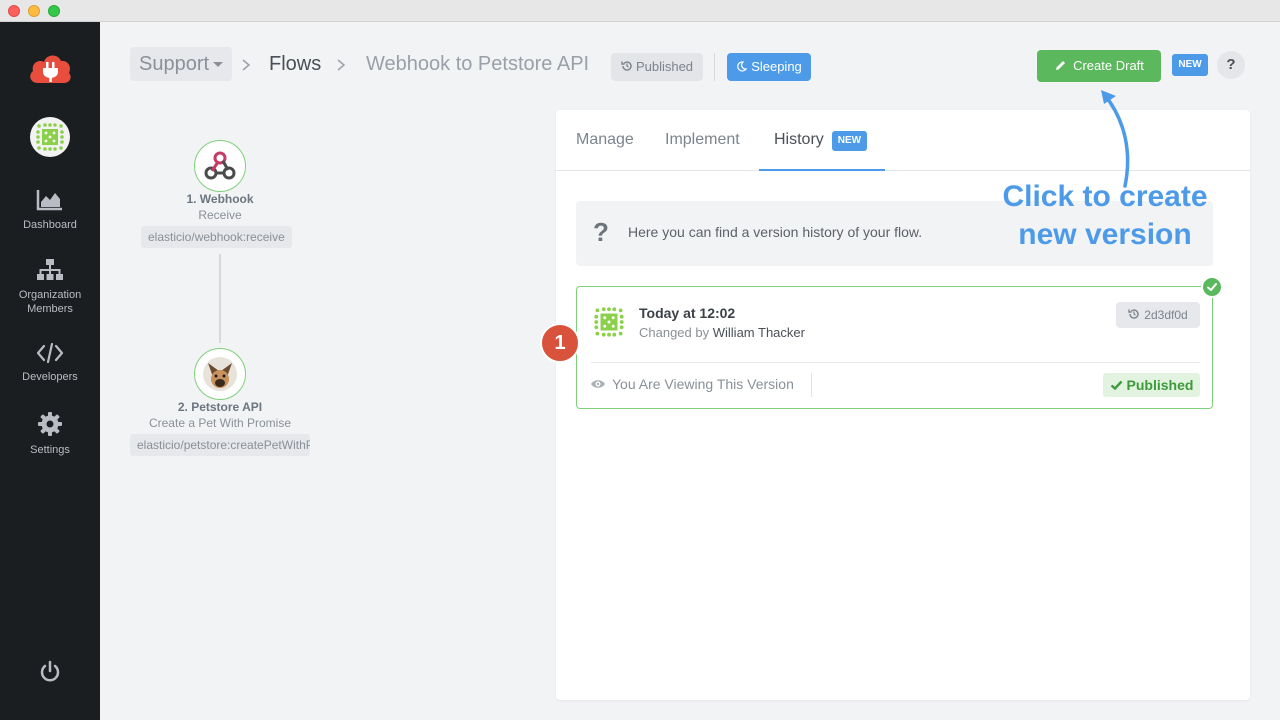 The image size is (1280, 720). Describe the element at coordinates (664, 66) in the screenshot. I see `published-label: Published` at that location.